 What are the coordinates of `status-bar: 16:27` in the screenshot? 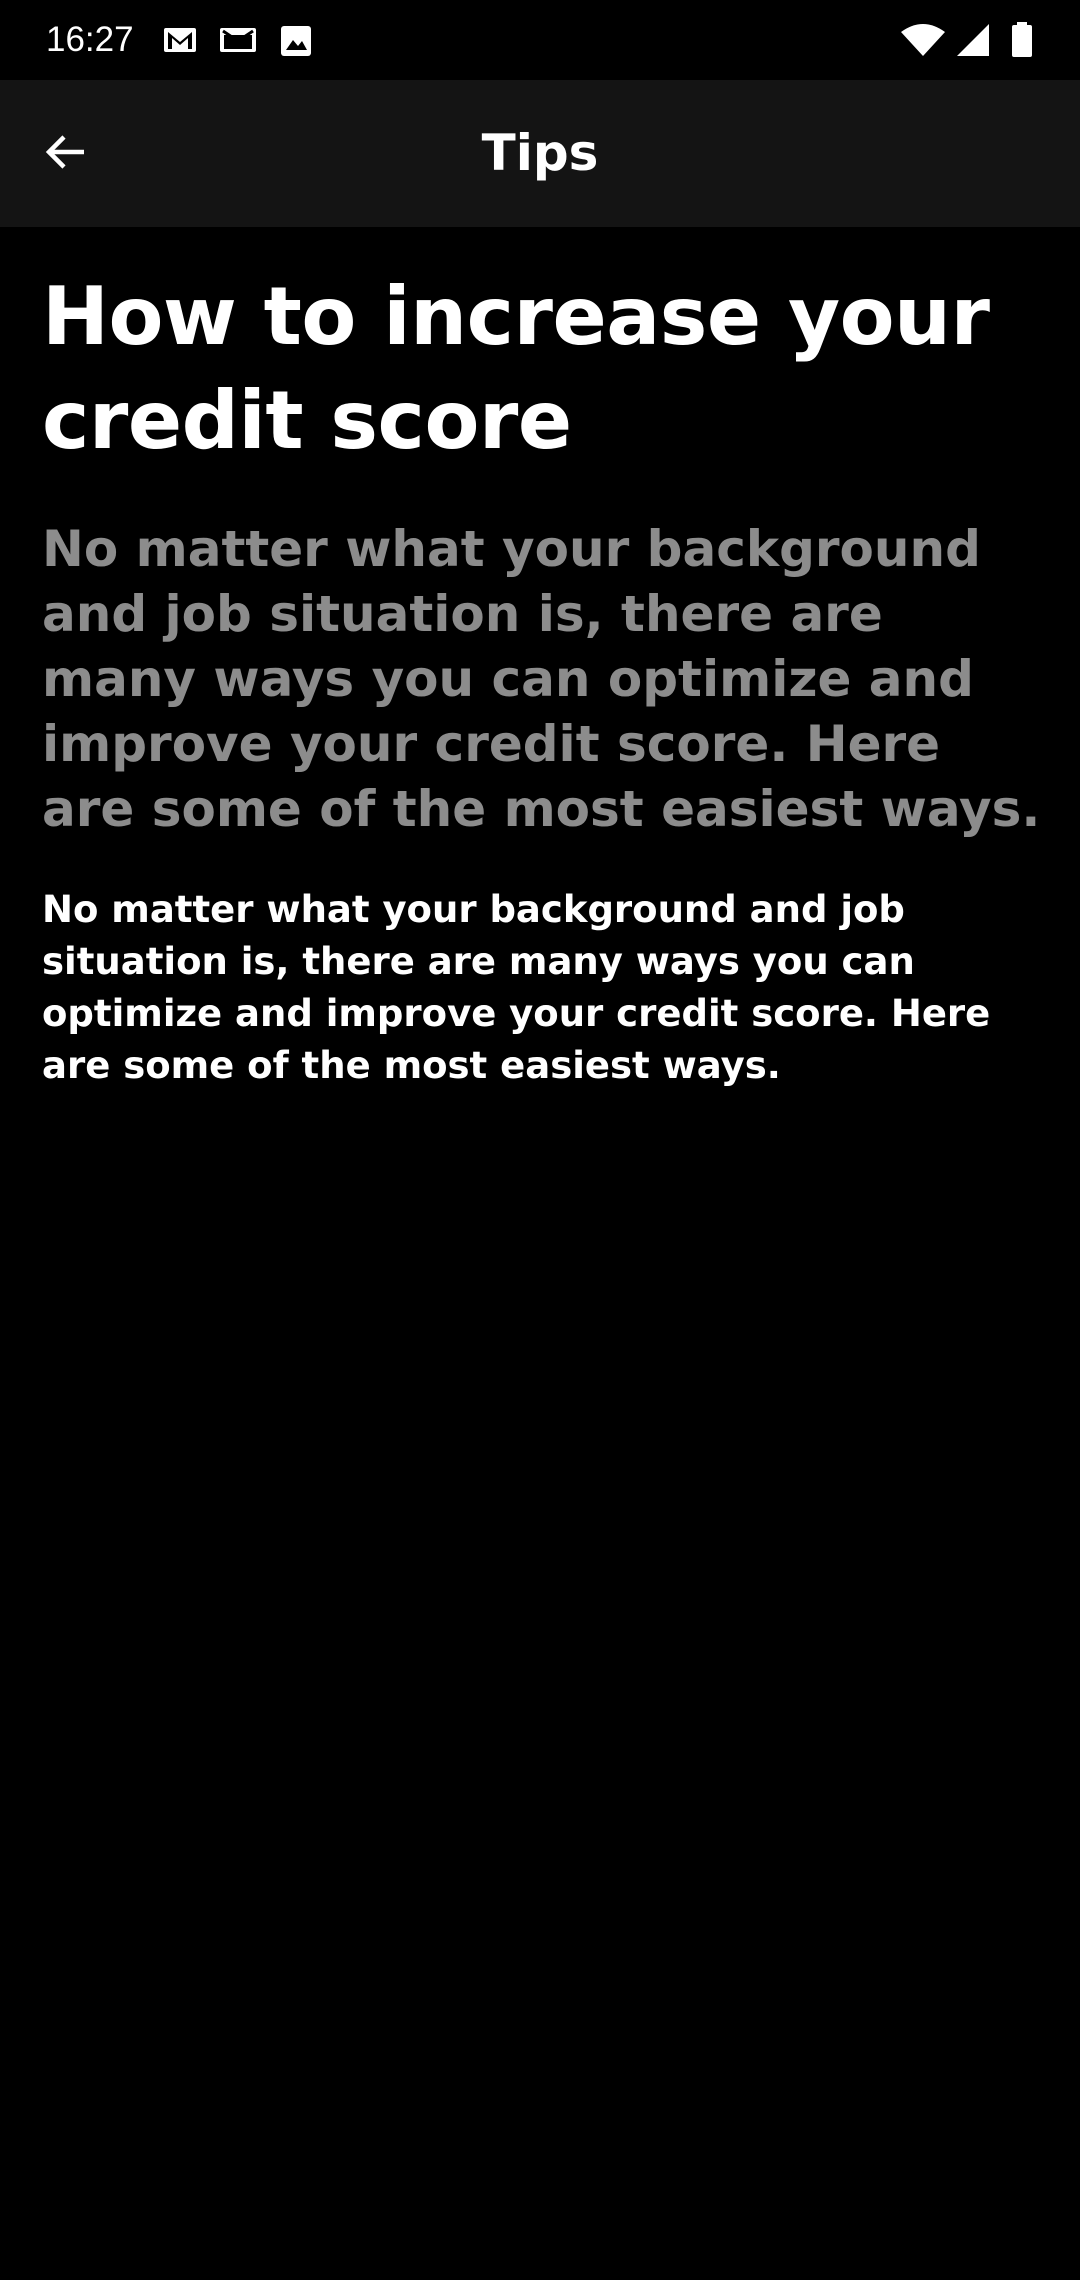 It's located at (540, 40).